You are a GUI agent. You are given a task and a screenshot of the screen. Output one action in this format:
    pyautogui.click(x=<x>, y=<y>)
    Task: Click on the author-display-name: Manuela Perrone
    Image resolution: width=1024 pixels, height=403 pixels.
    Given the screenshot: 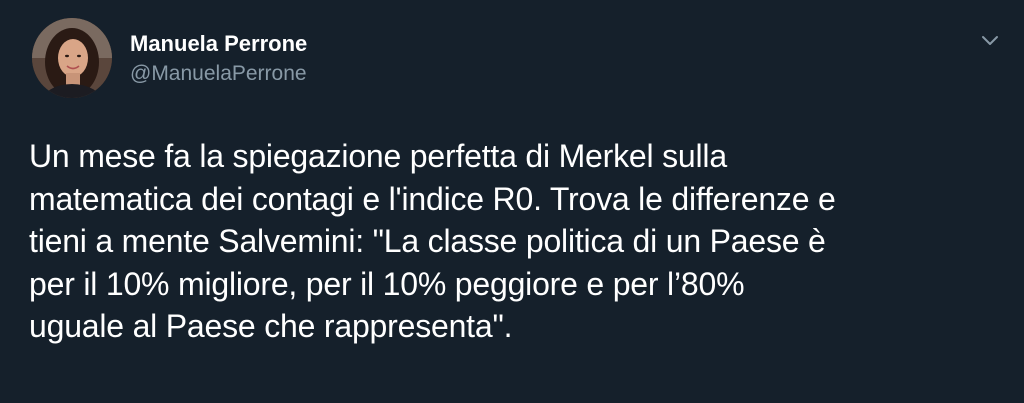 What is the action you would take?
    pyautogui.click(x=218, y=44)
    